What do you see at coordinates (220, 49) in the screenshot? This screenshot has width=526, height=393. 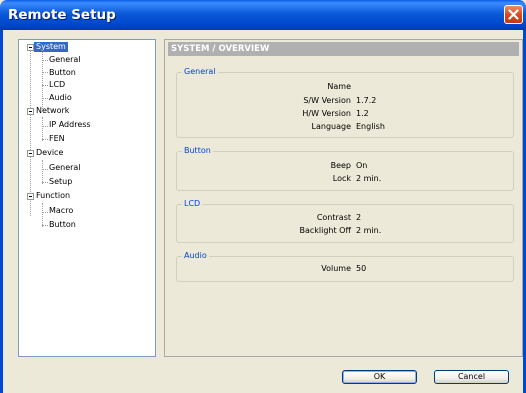 I see `section-title: SYSTEM / OVERVIEW` at bounding box center [220, 49].